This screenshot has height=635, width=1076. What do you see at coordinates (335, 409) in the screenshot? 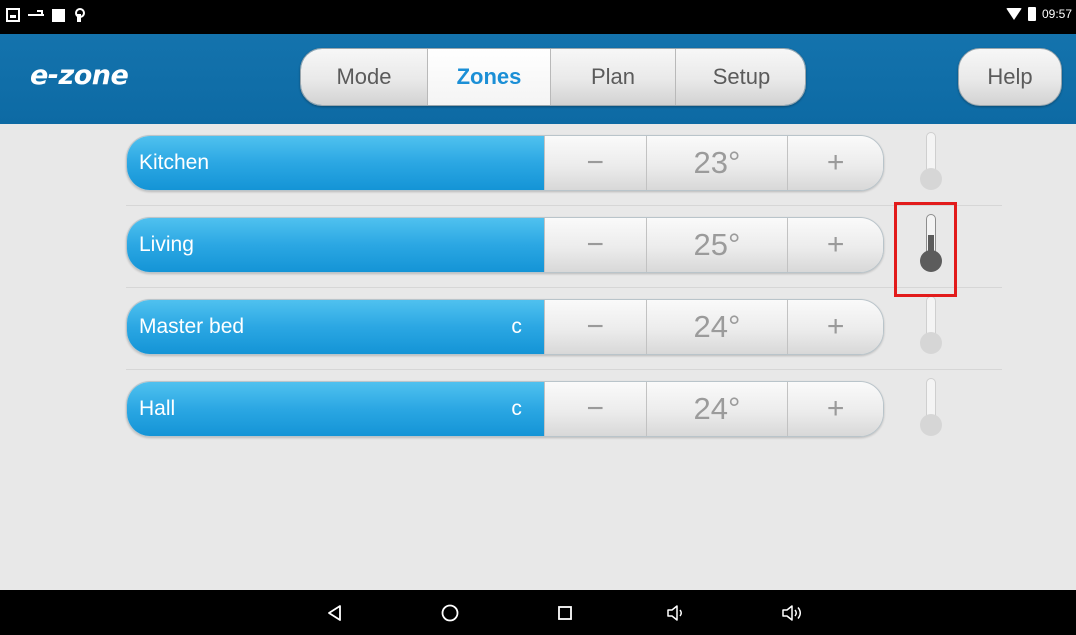
I see `zone-name-button: Hall c` at bounding box center [335, 409].